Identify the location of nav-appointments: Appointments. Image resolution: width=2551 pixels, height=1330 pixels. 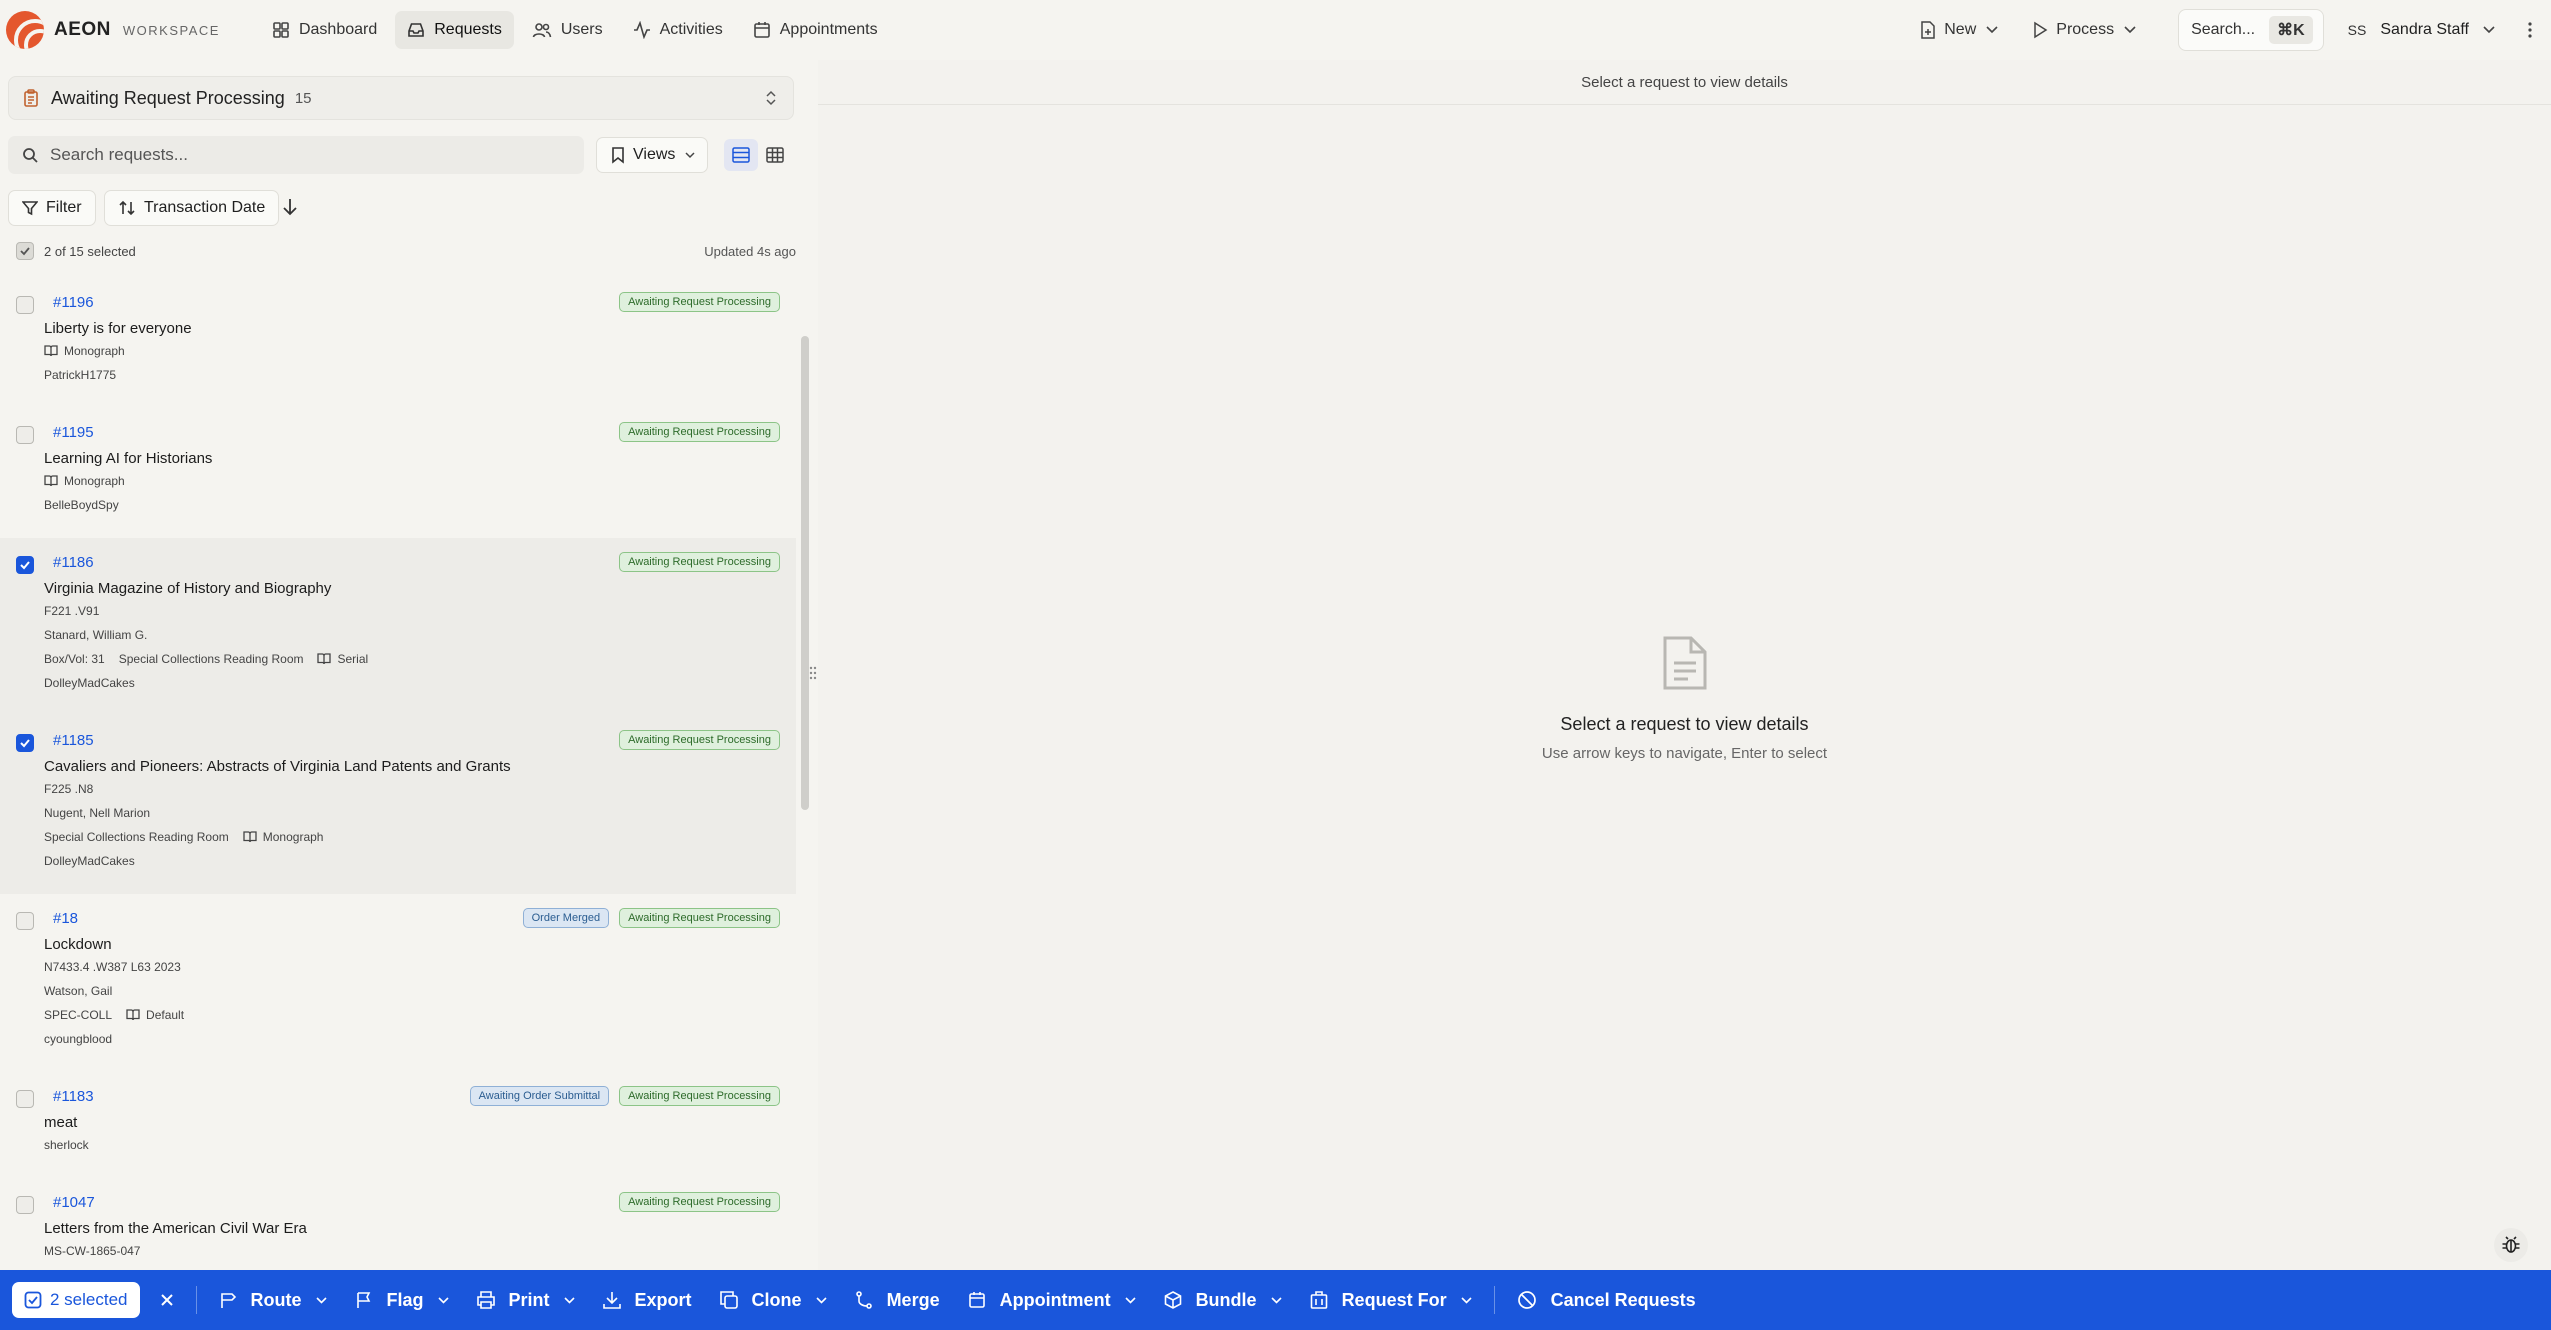
(815, 30).